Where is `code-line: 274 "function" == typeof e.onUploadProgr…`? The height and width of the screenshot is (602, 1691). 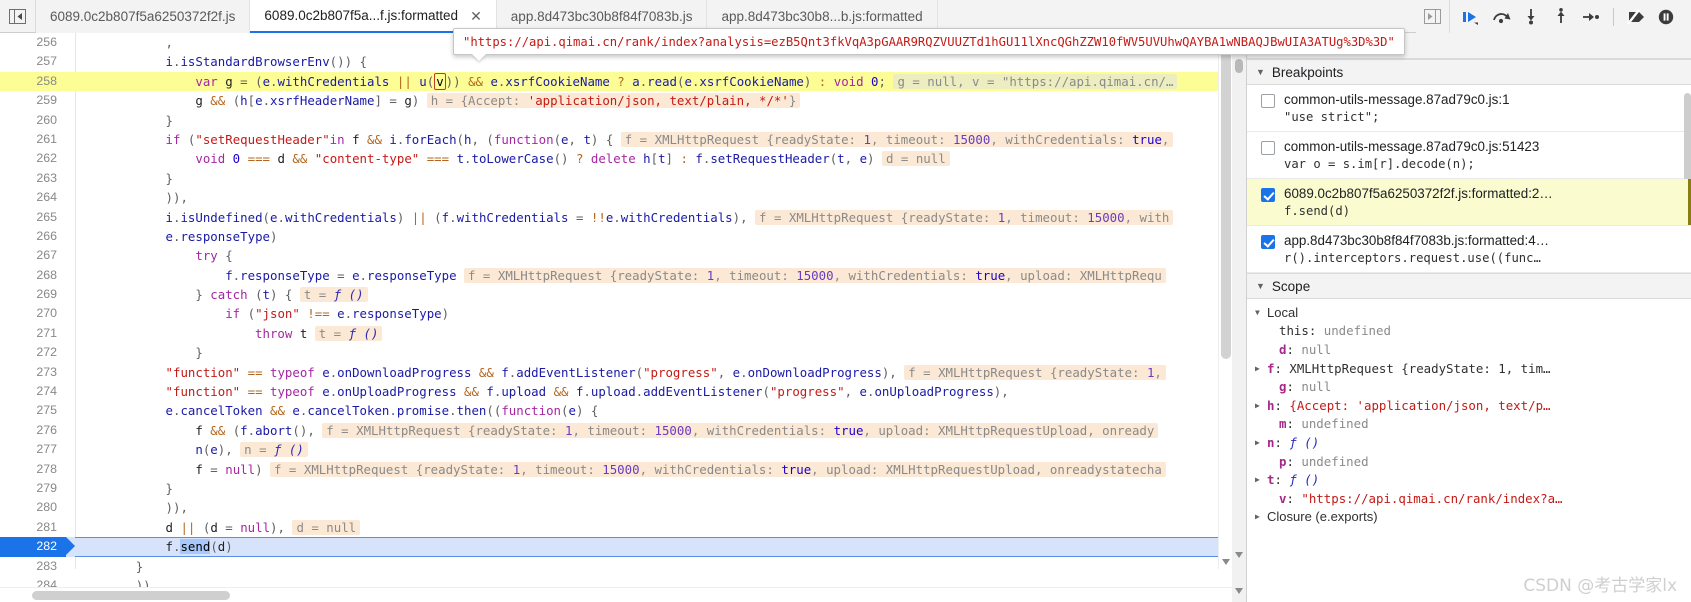 code-line: 274 "function" == typeof e.onUploadProgr… is located at coordinates (616, 391).